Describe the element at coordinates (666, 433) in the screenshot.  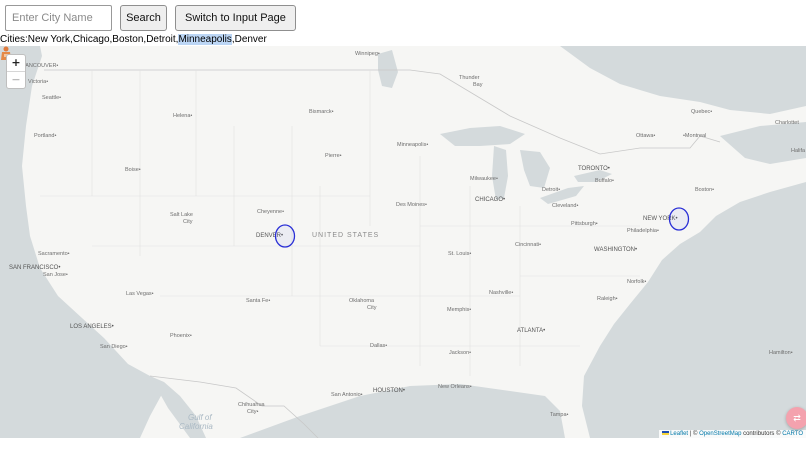
I see `ukraine-flag-icon` at that location.